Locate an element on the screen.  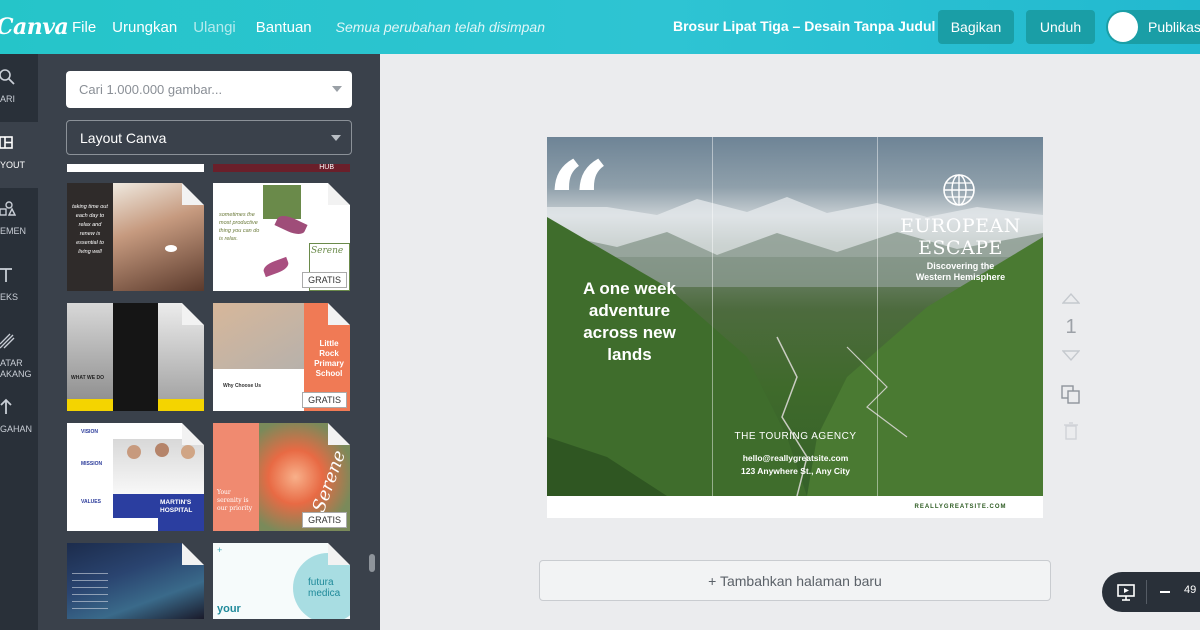
rail-search: ARI is located at coordinates (19, 89).